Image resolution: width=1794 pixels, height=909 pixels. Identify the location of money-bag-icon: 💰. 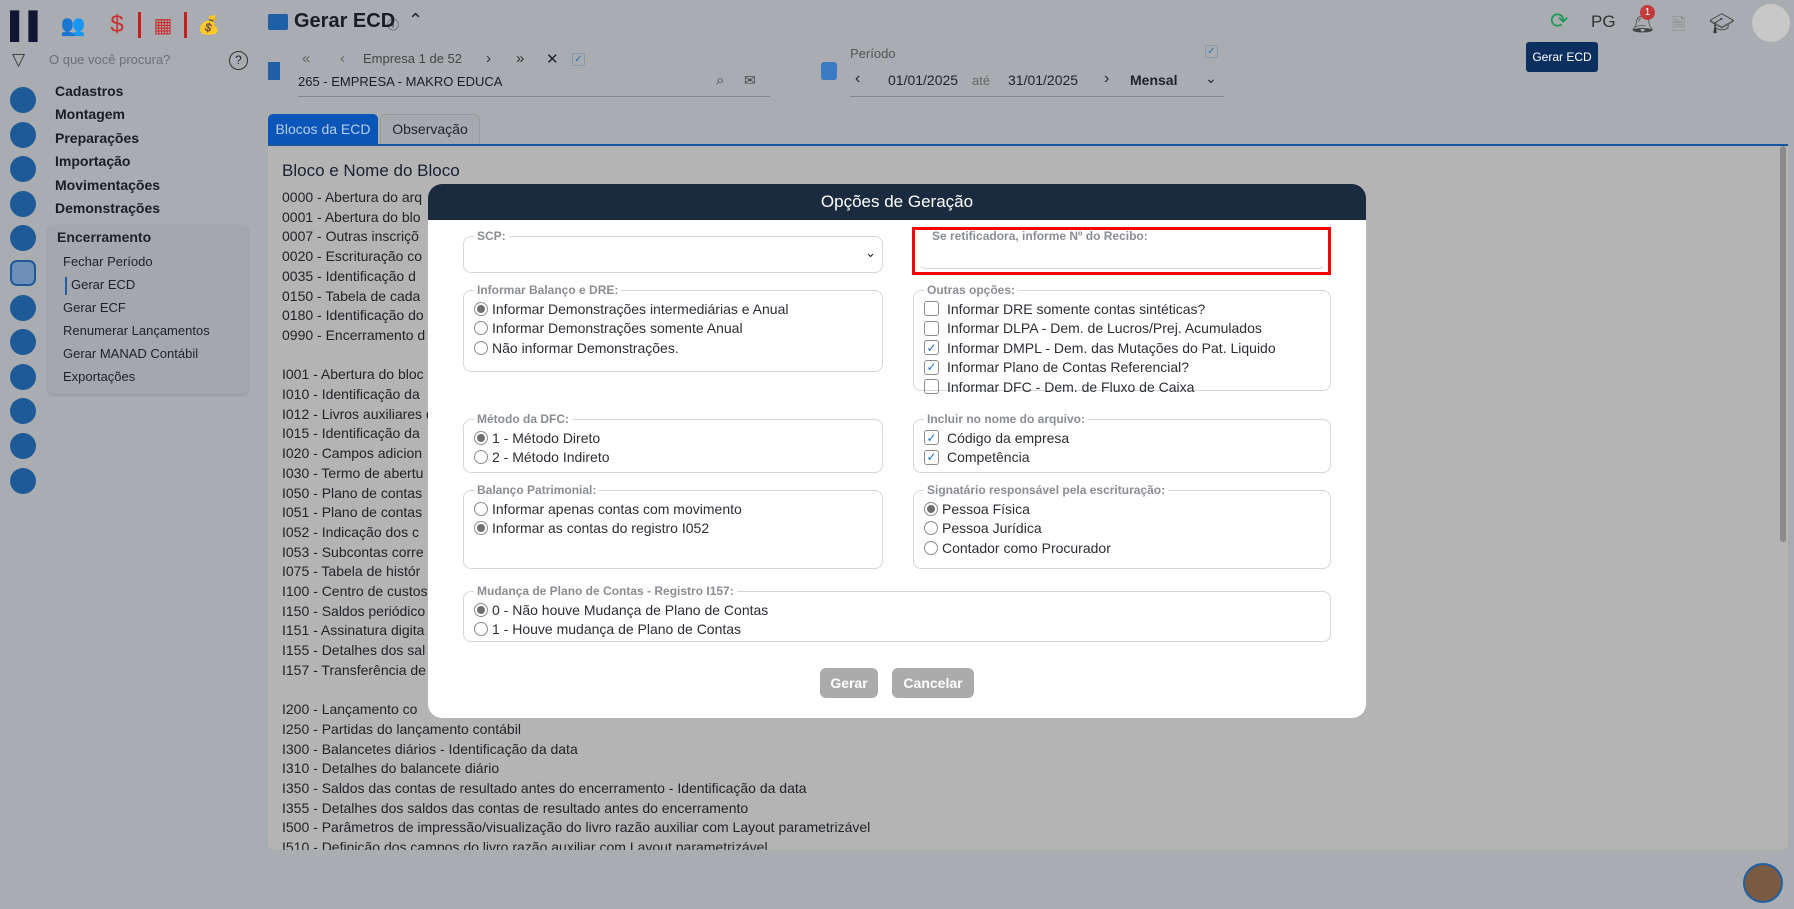
(209, 25).